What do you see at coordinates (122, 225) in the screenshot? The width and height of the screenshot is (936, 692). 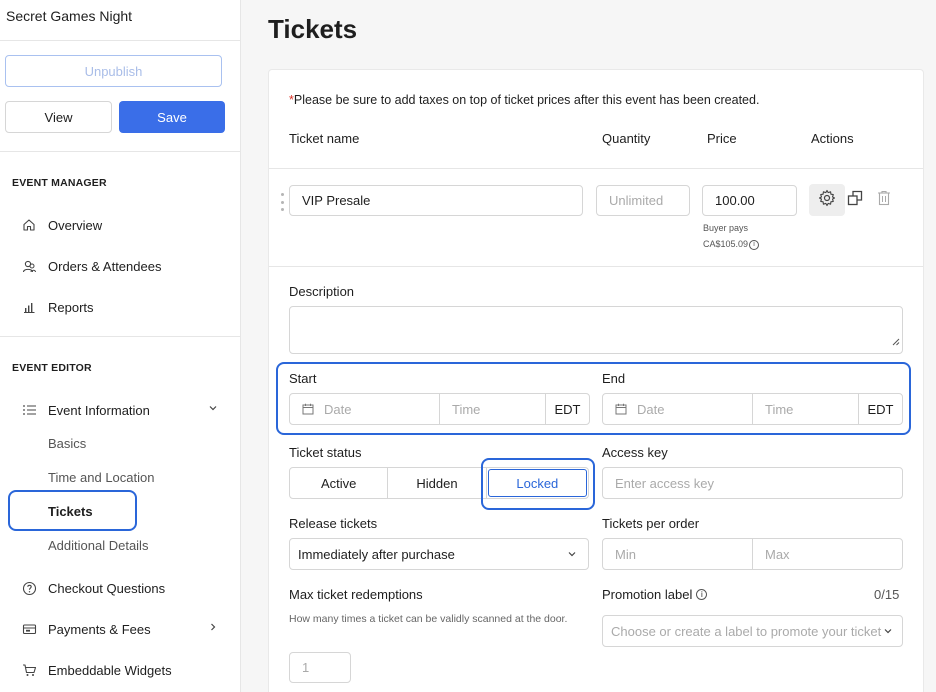 I see `sidebar-item-overview: Overview` at bounding box center [122, 225].